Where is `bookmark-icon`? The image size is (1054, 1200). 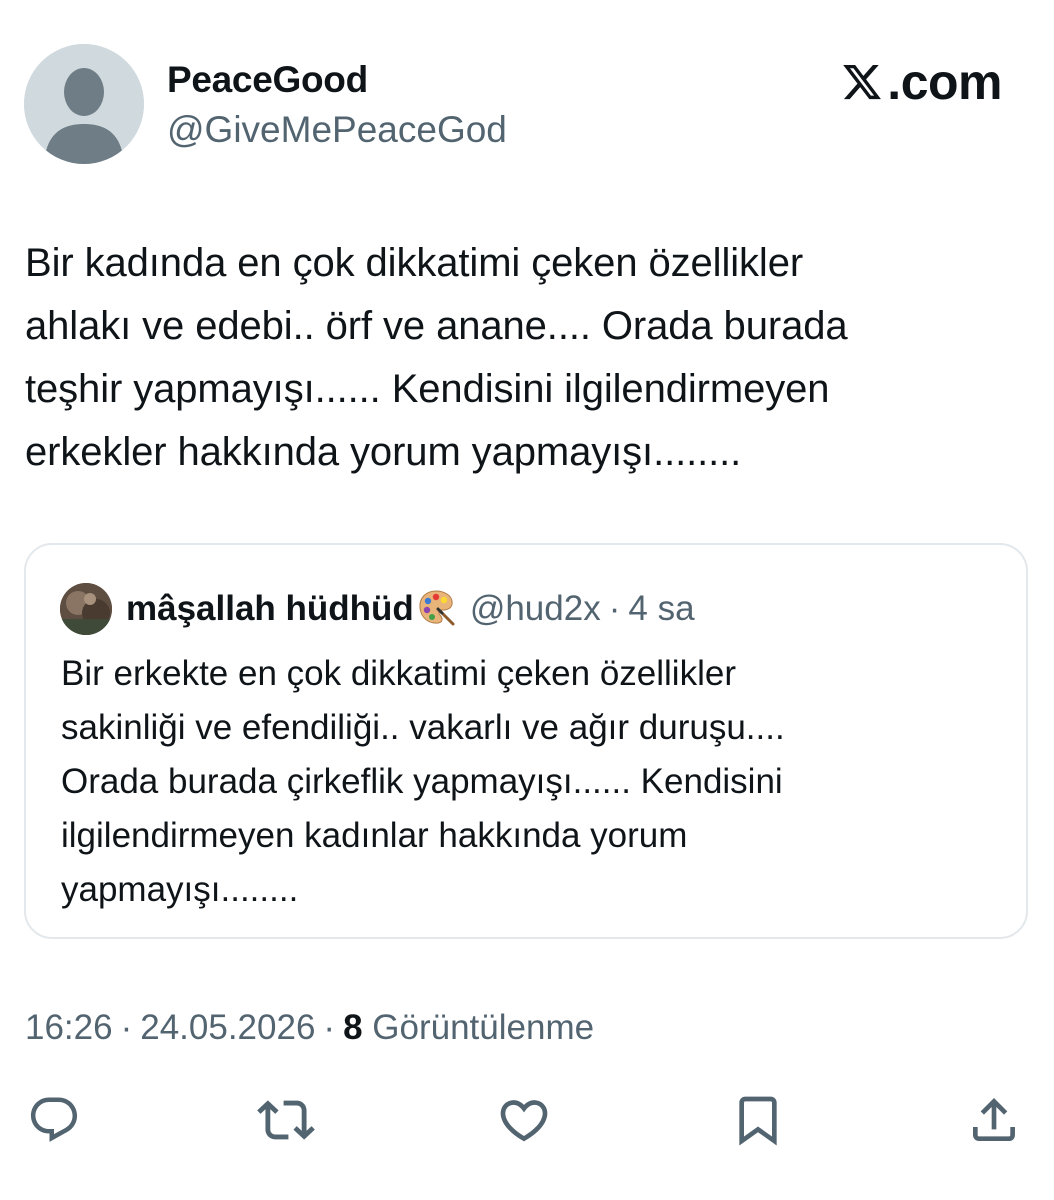
bookmark-icon is located at coordinates (758, 1121).